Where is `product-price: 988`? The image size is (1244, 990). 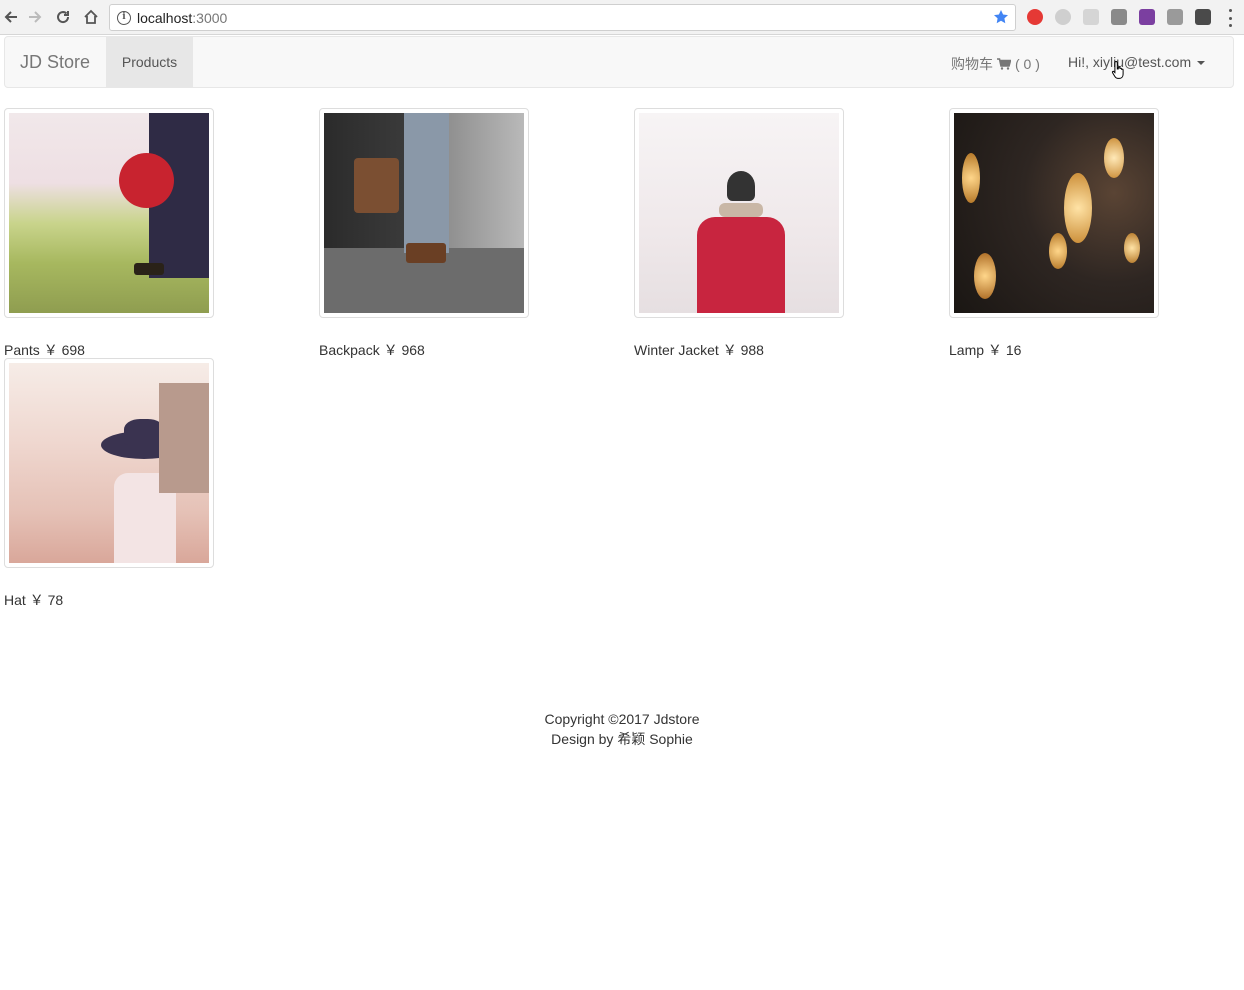
product-price: 988 is located at coordinates (752, 350).